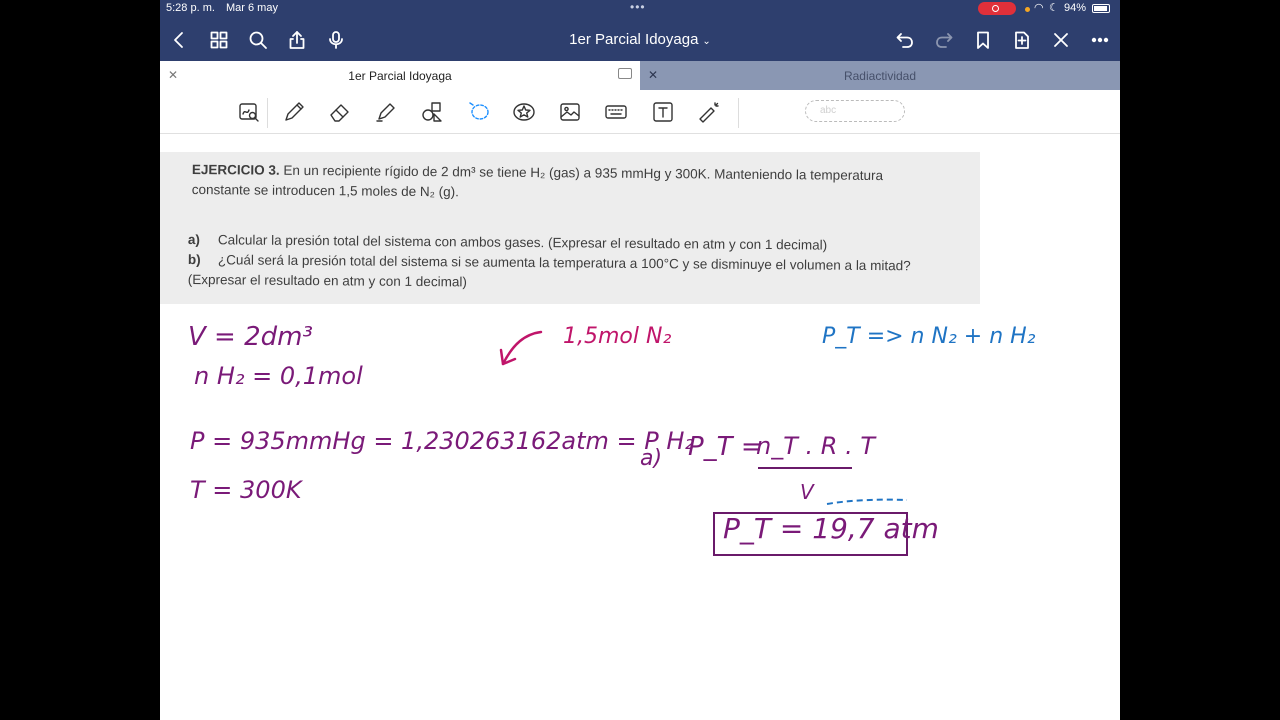 This screenshot has height=720, width=1280. Describe the element at coordinates (190, 8) in the screenshot. I see `status-time: 5:28 p. m.` at that location.